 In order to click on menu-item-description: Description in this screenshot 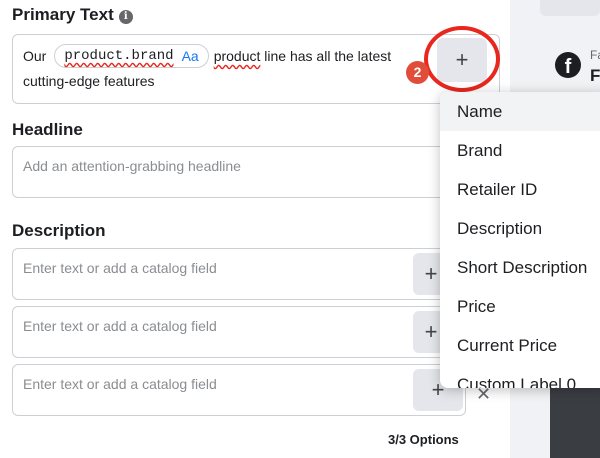, I will do `click(520, 228)`.